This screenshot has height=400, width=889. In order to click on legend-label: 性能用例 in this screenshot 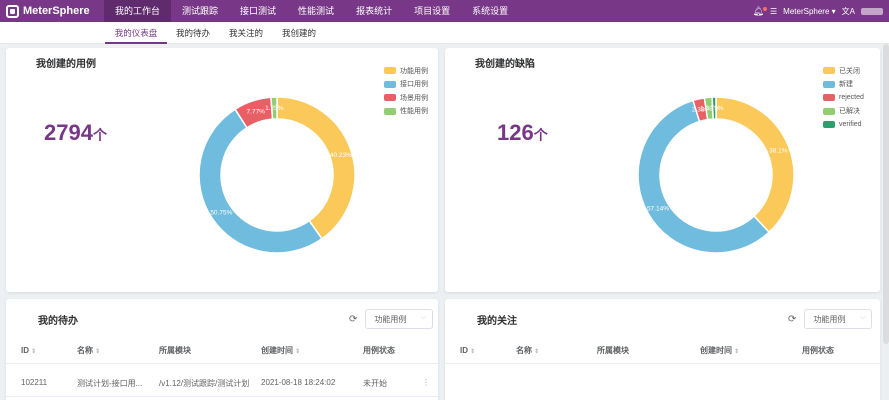, I will do `click(414, 112)`.